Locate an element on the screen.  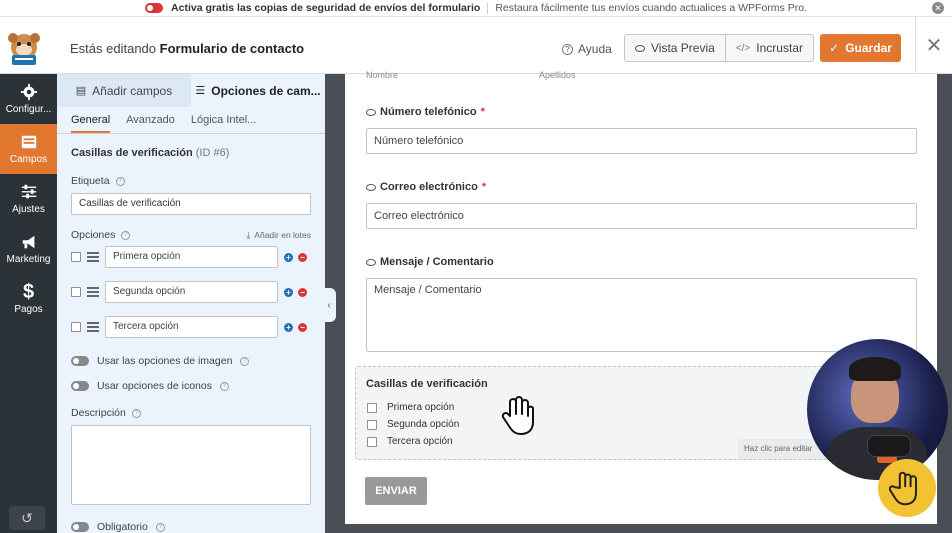
email-label: Correo electrónico * is located at coordinates (641, 187).